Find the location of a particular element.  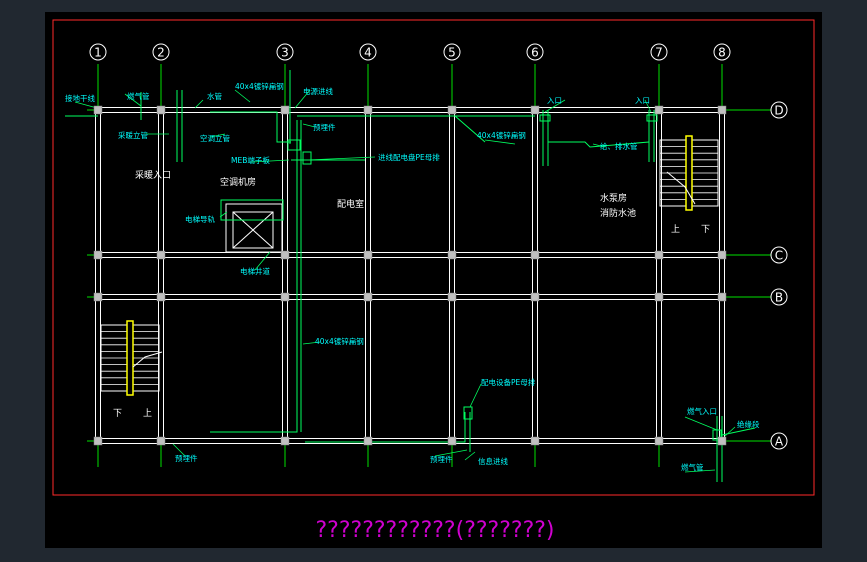

elevator-outline is located at coordinates (254, 228).